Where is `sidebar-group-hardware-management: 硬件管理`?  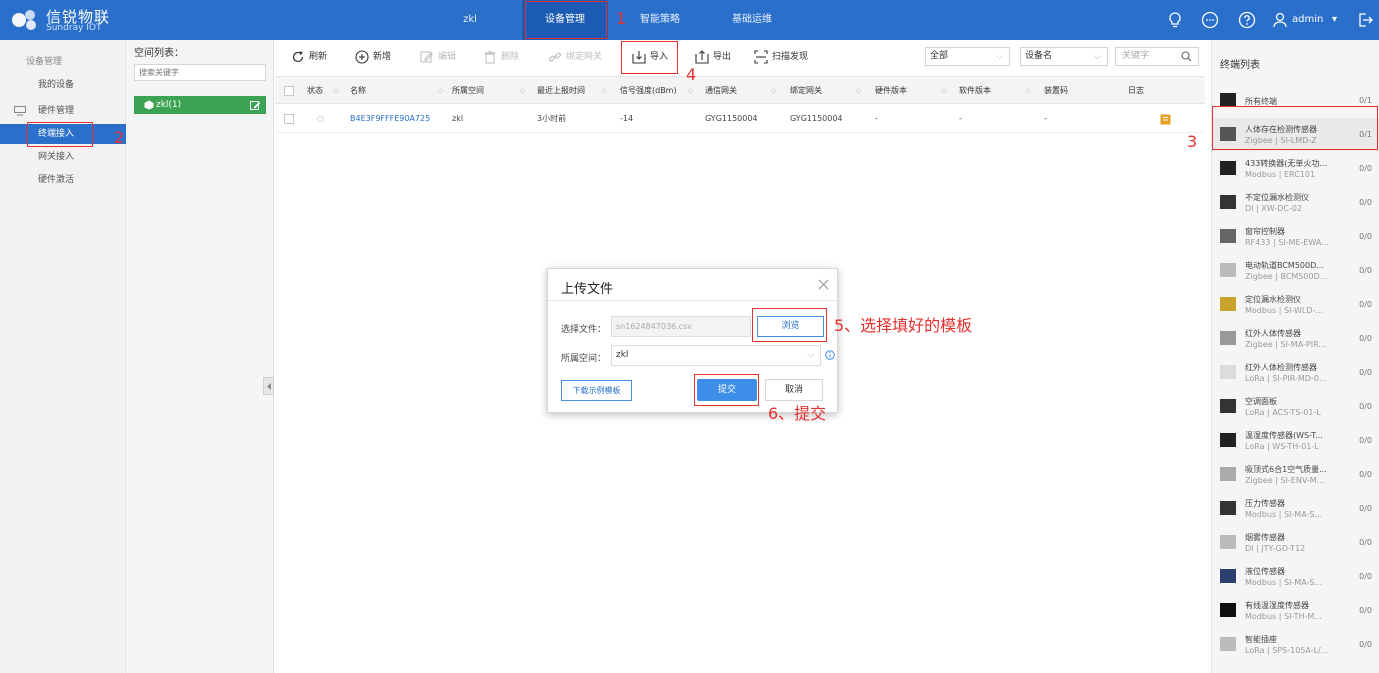 sidebar-group-hardware-management: 硬件管理 is located at coordinates (63, 111).